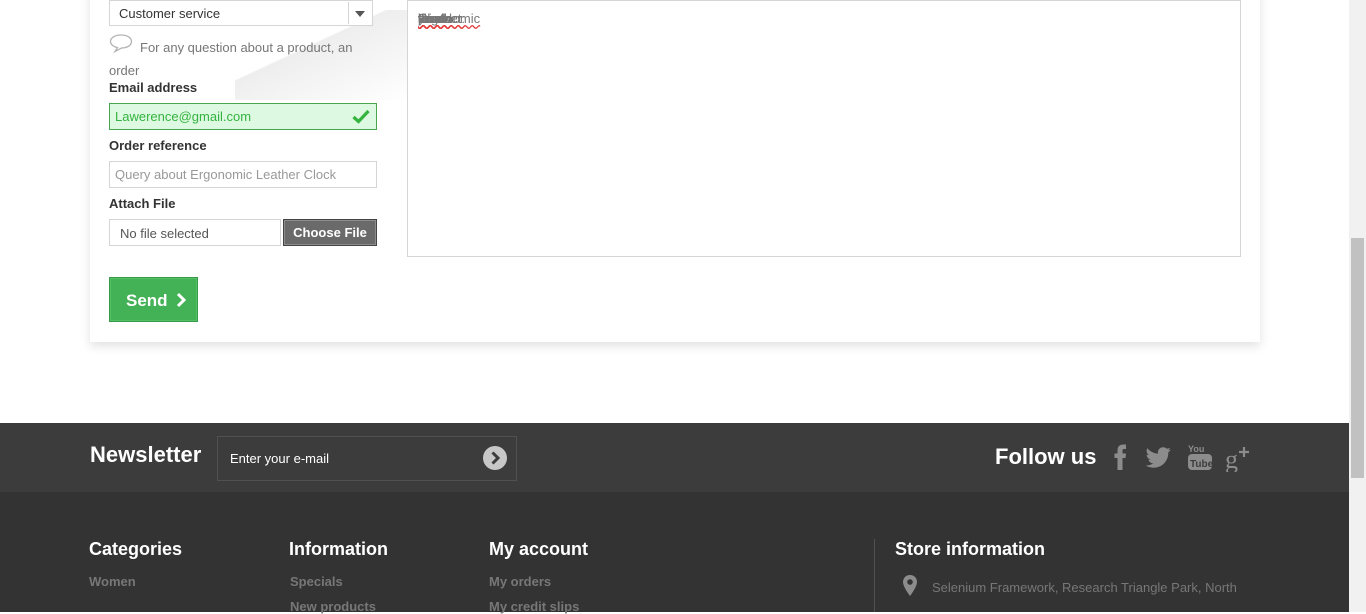 The image size is (1366, 614). What do you see at coordinates (367, 458) in the screenshot?
I see `newsletter-email-input: Enter your e-mail` at bounding box center [367, 458].